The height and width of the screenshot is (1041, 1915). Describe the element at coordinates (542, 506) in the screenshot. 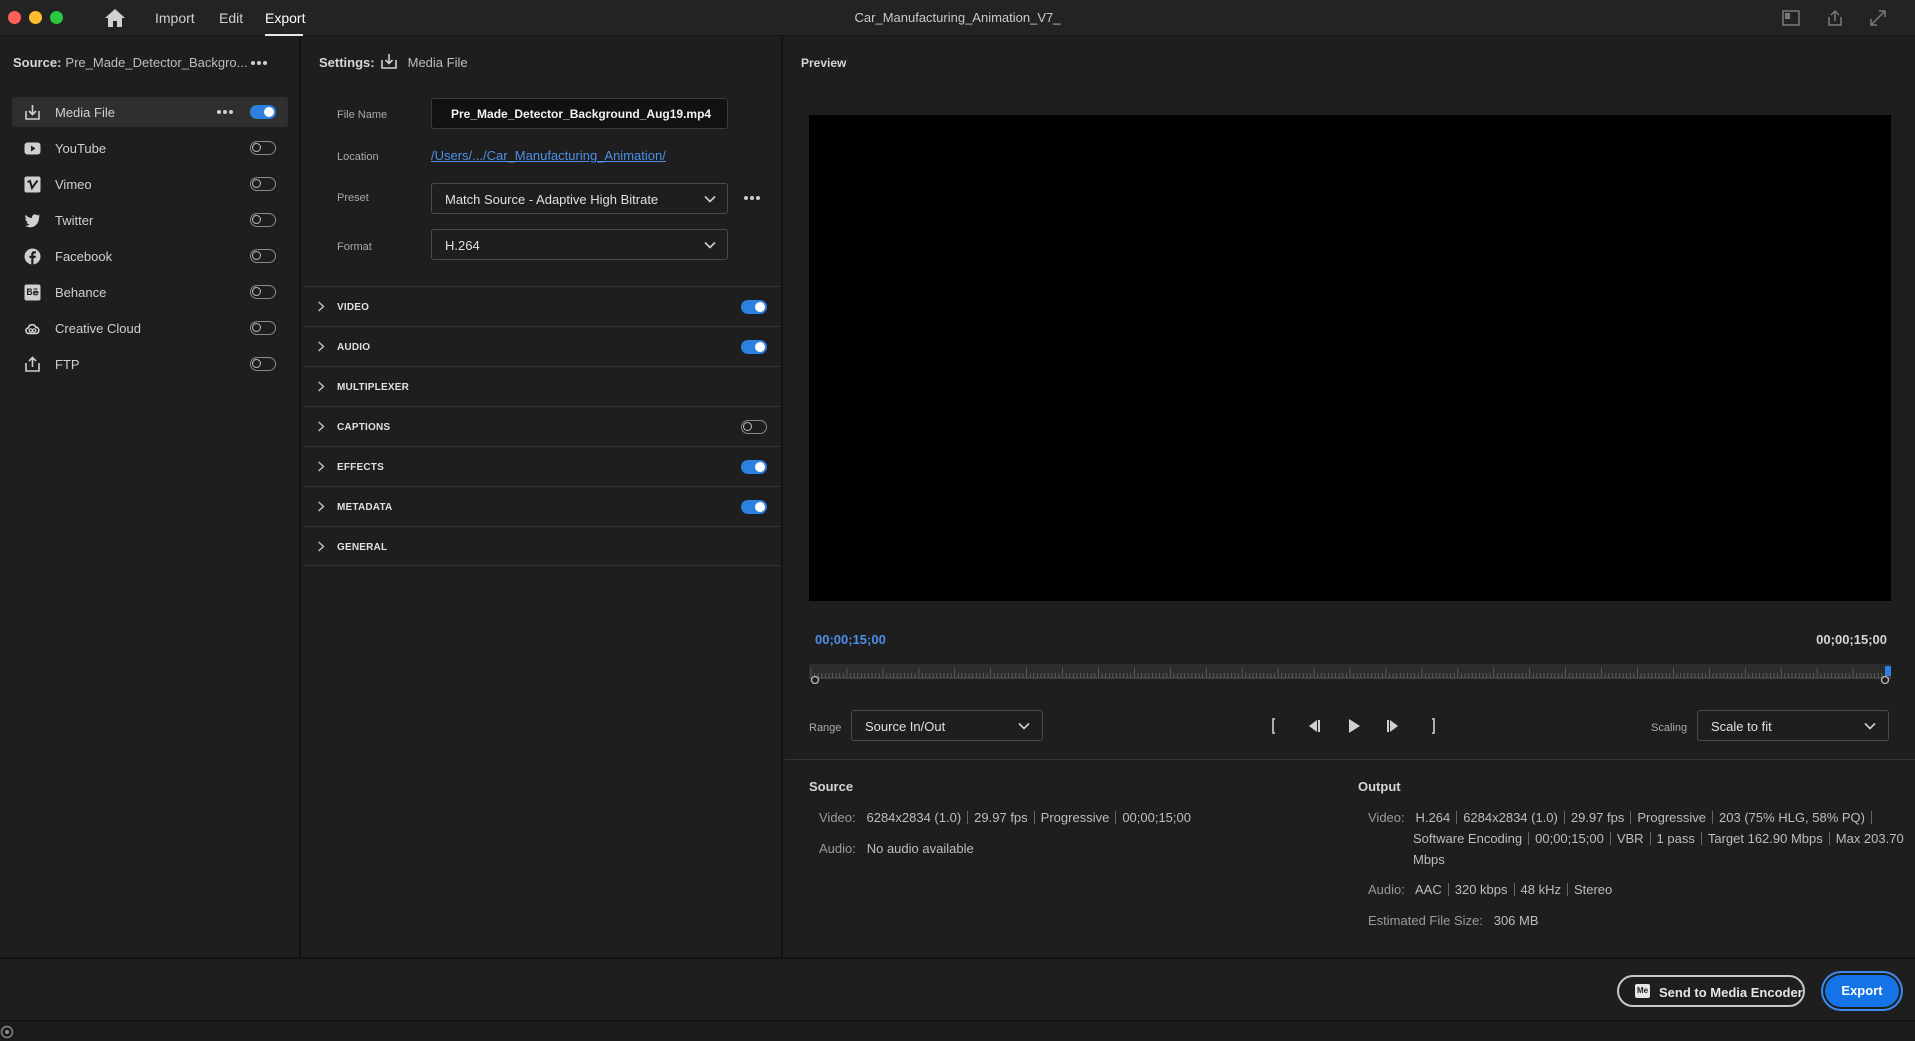

I see `section-metadata: METADATA` at that location.